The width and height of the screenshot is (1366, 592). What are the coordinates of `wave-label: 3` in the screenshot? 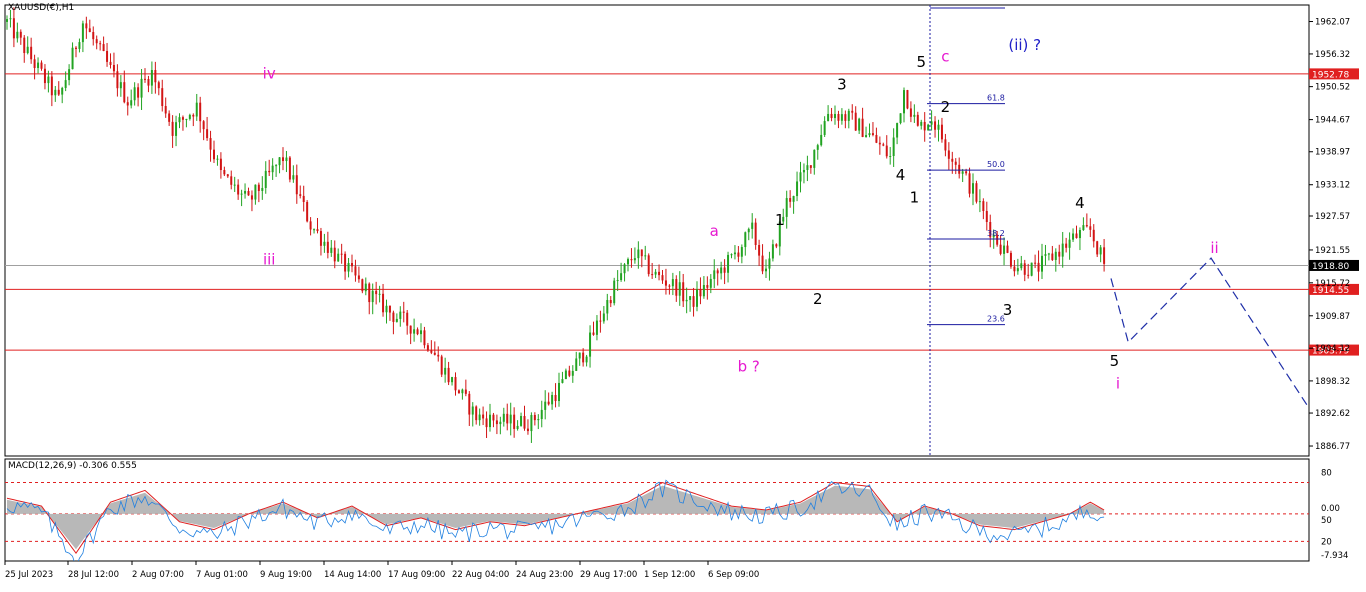 It's located at (842, 85).